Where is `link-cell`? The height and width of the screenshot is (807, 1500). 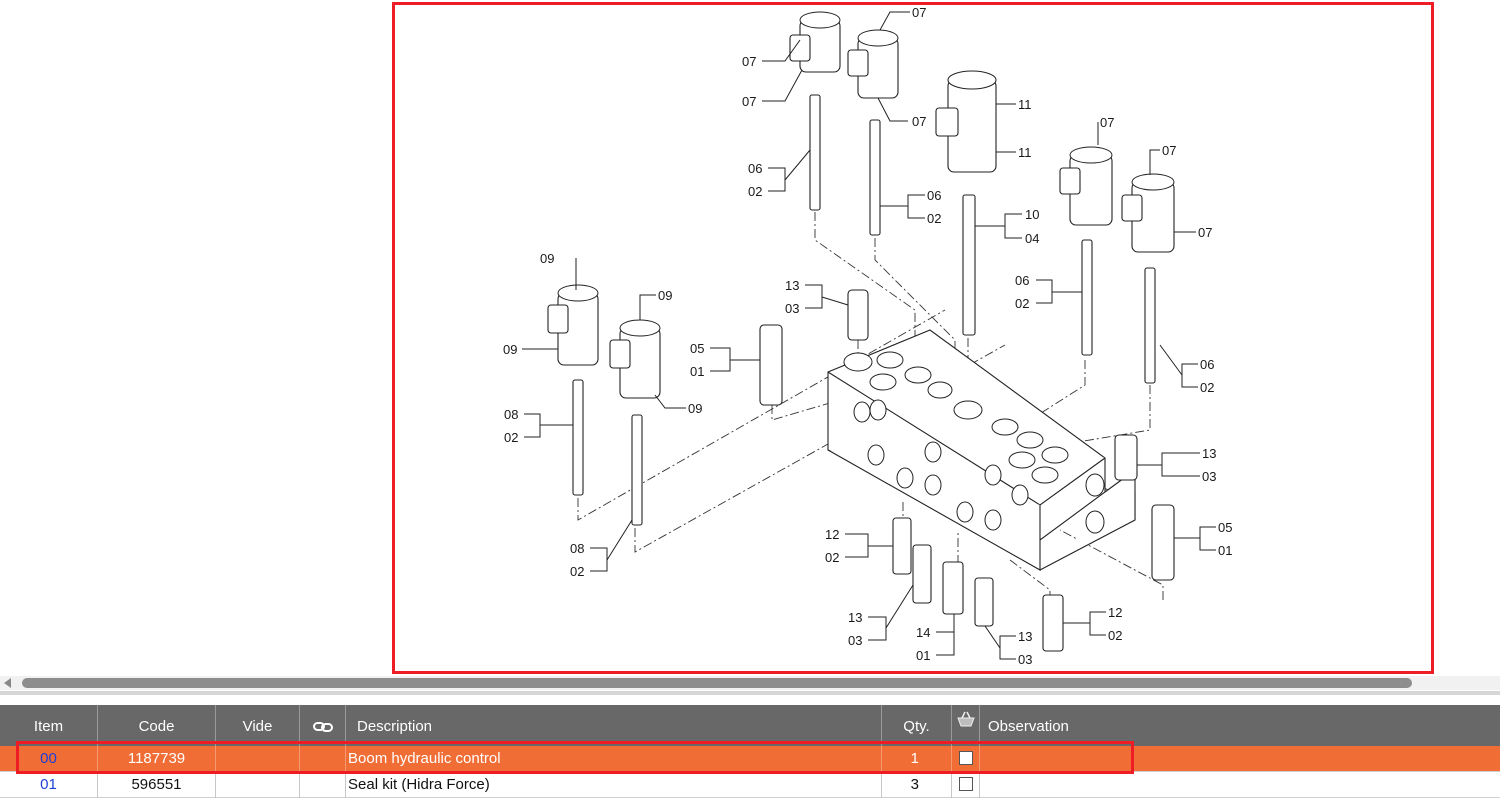 link-cell is located at coordinates (323, 785).